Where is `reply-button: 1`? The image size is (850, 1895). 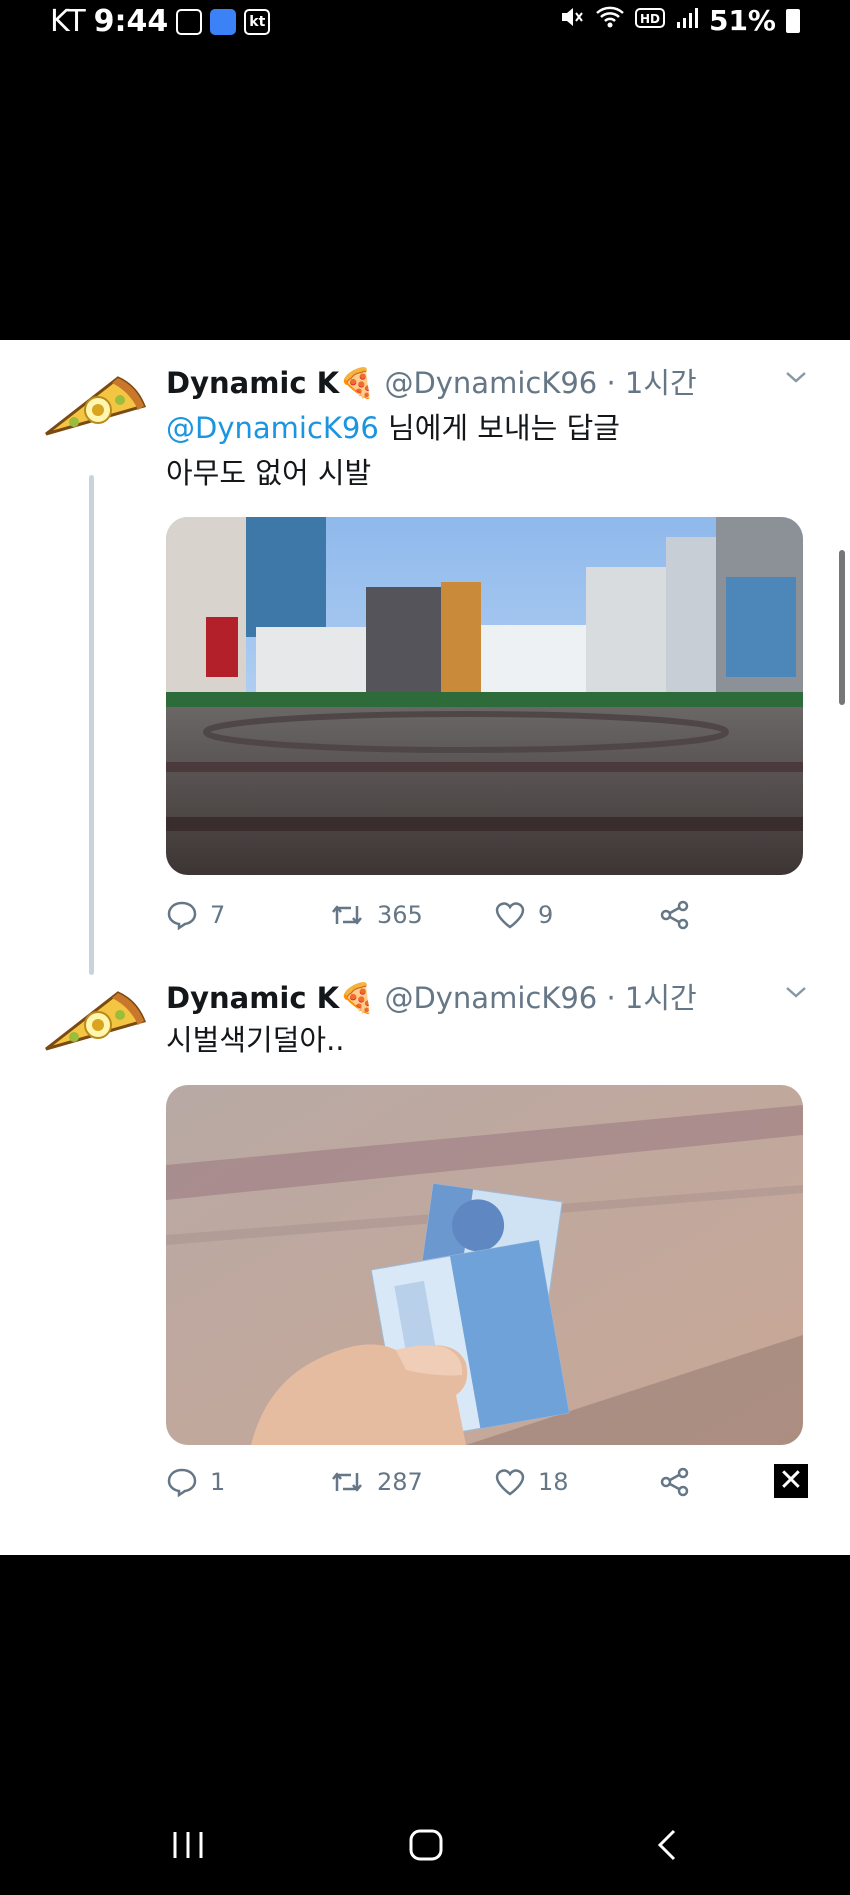 reply-button: 1 is located at coordinates (247, 1482).